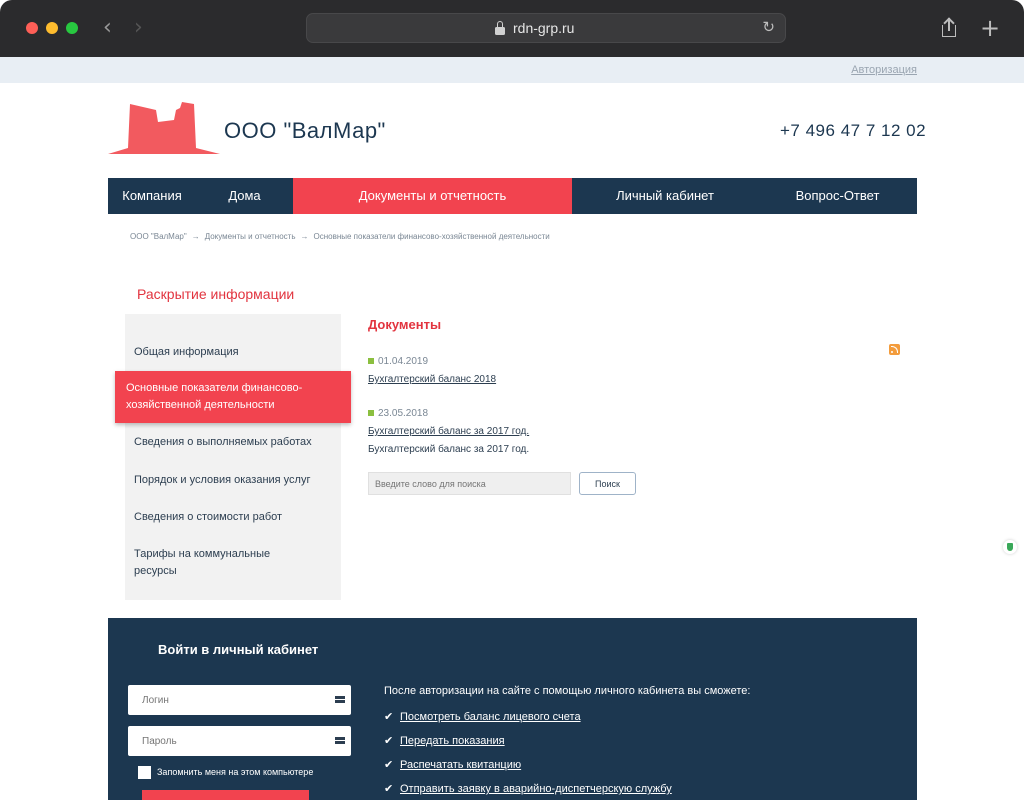 The width and height of the screenshot is (1024, 800). I want to click on breadcrumb-home: ООО "ВалМар", so click(158, 236).